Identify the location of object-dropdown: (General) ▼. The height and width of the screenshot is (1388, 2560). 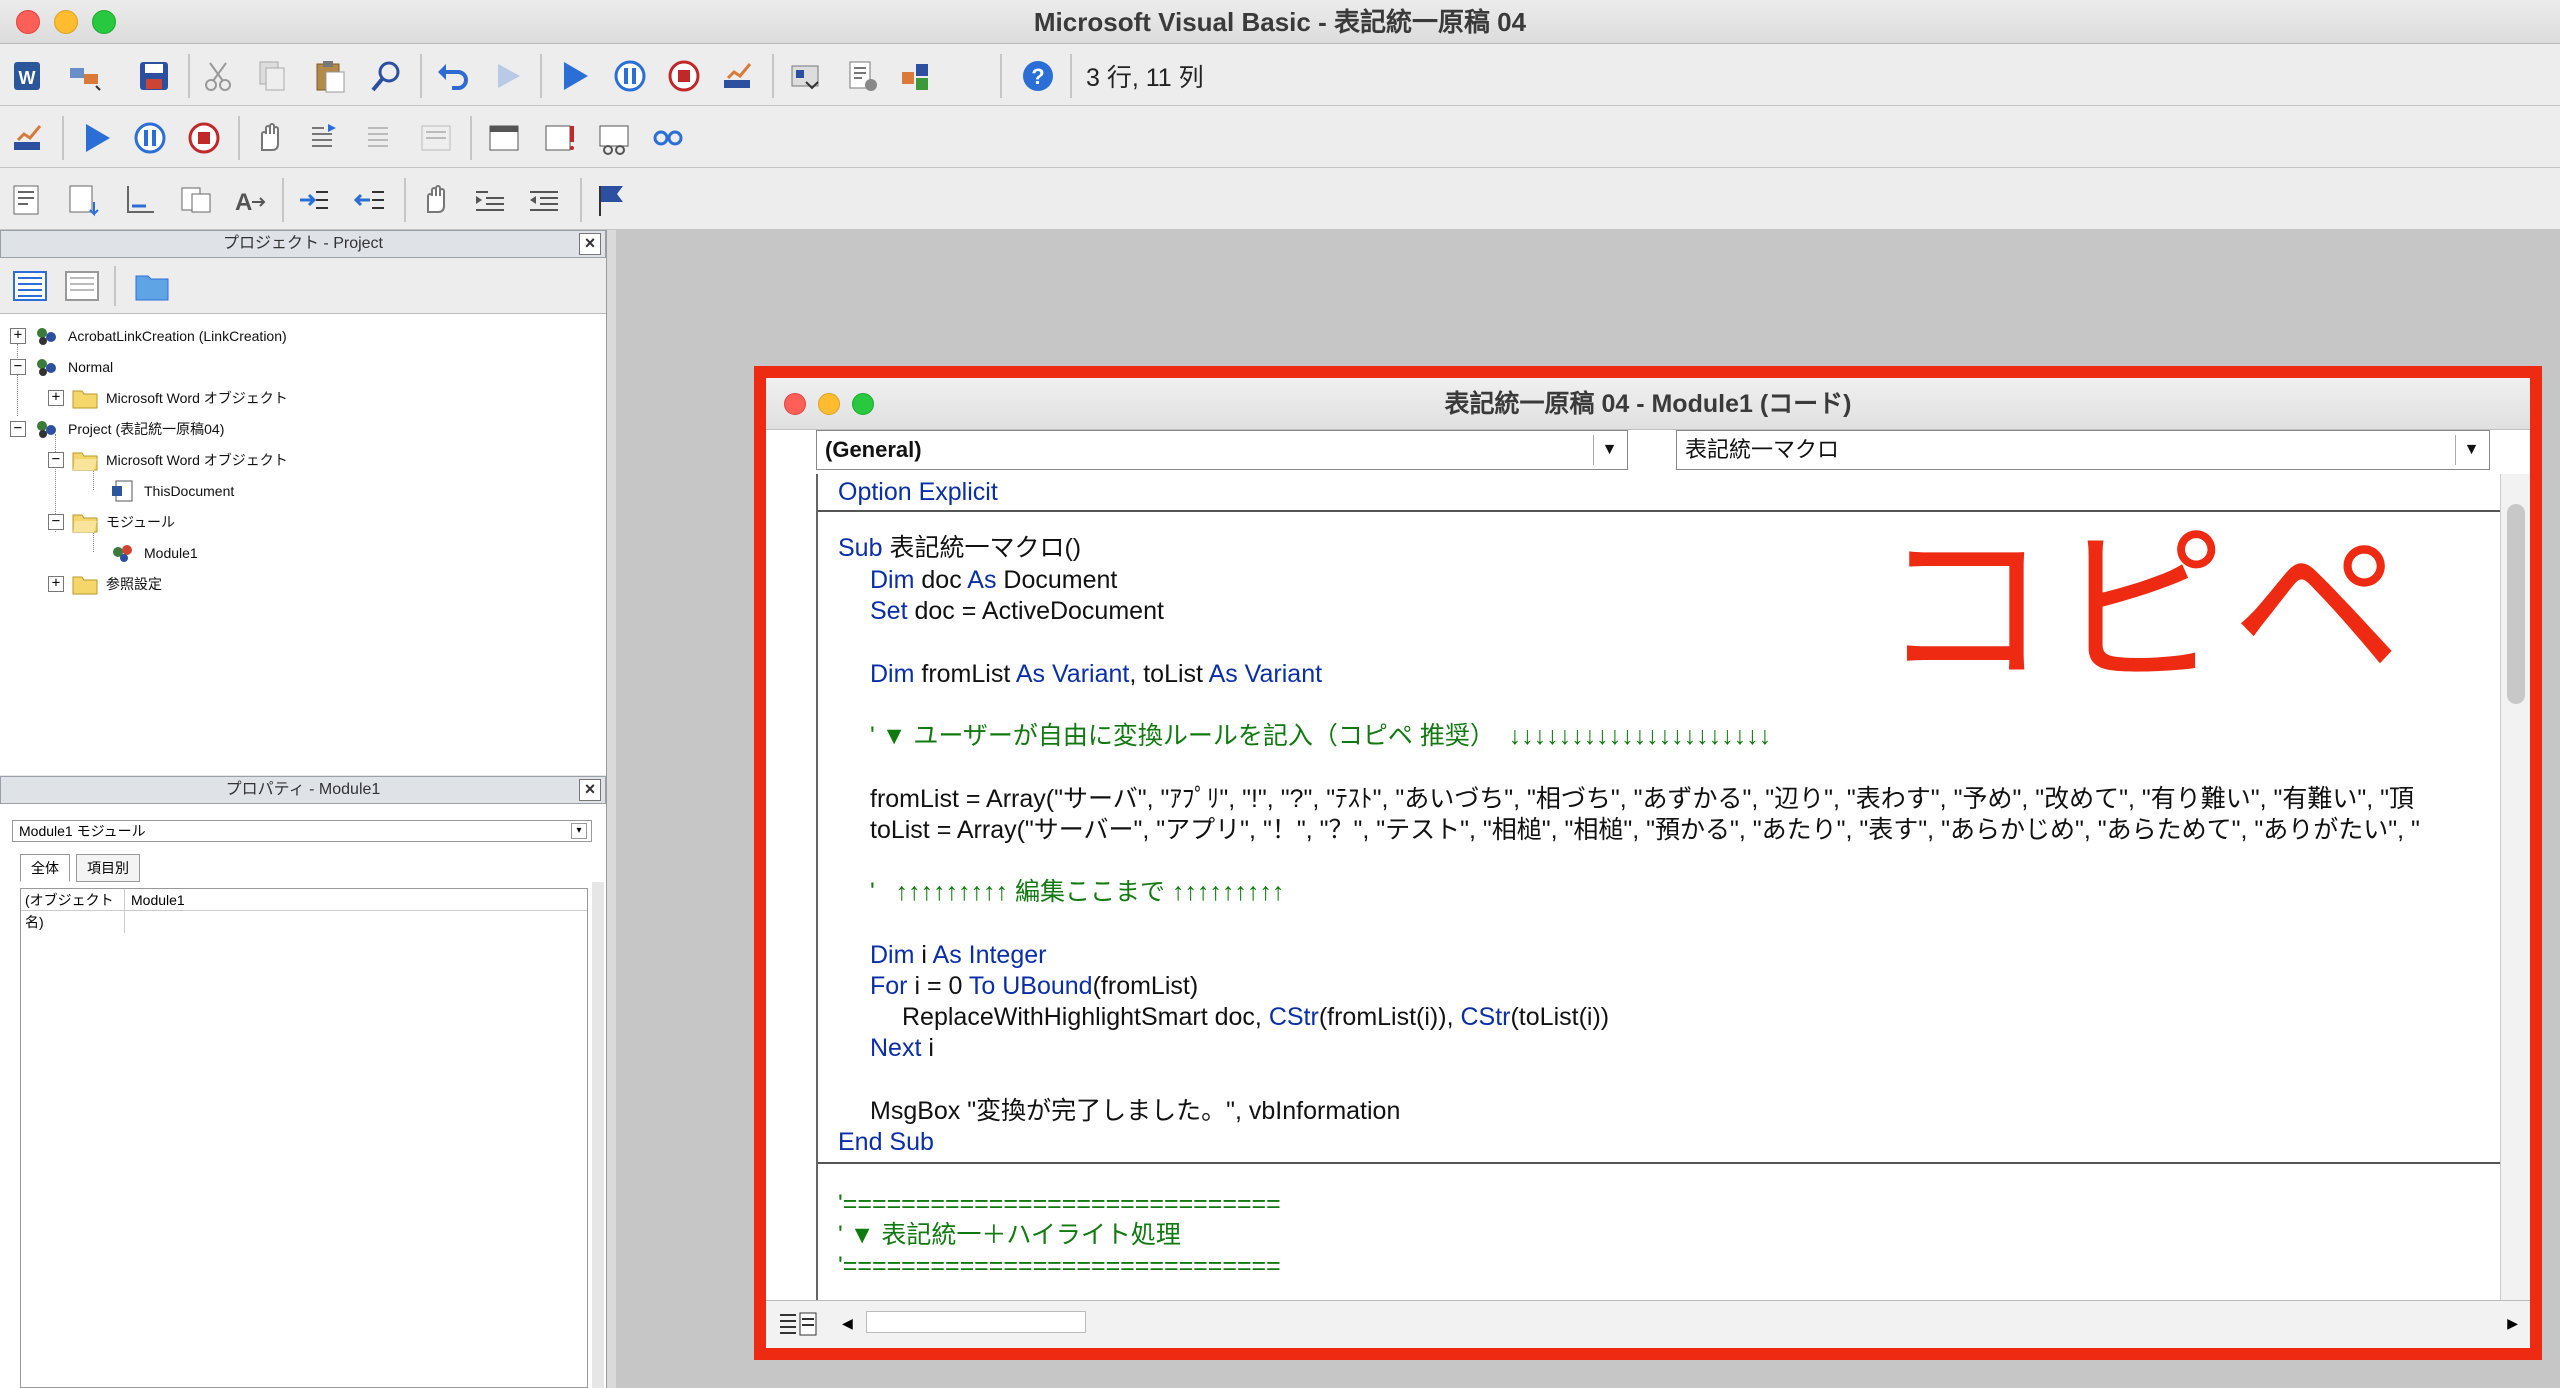
(1222, 450).